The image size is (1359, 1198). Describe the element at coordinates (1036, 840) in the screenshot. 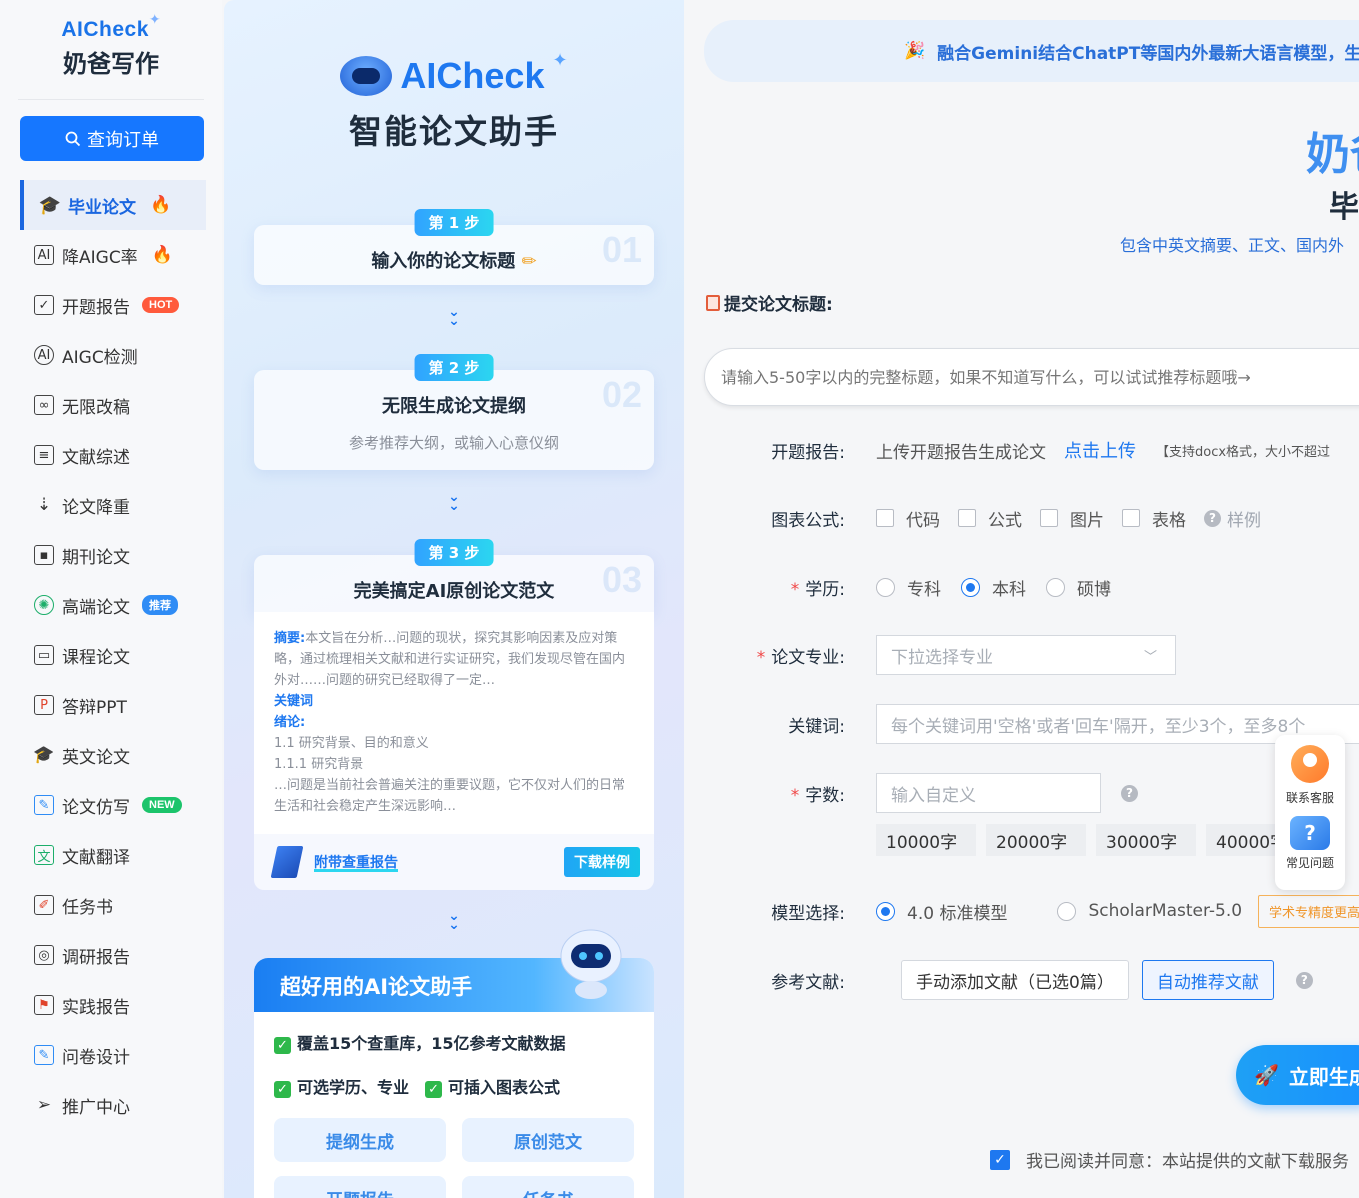

I see `word-chip: 20000字` at that location.